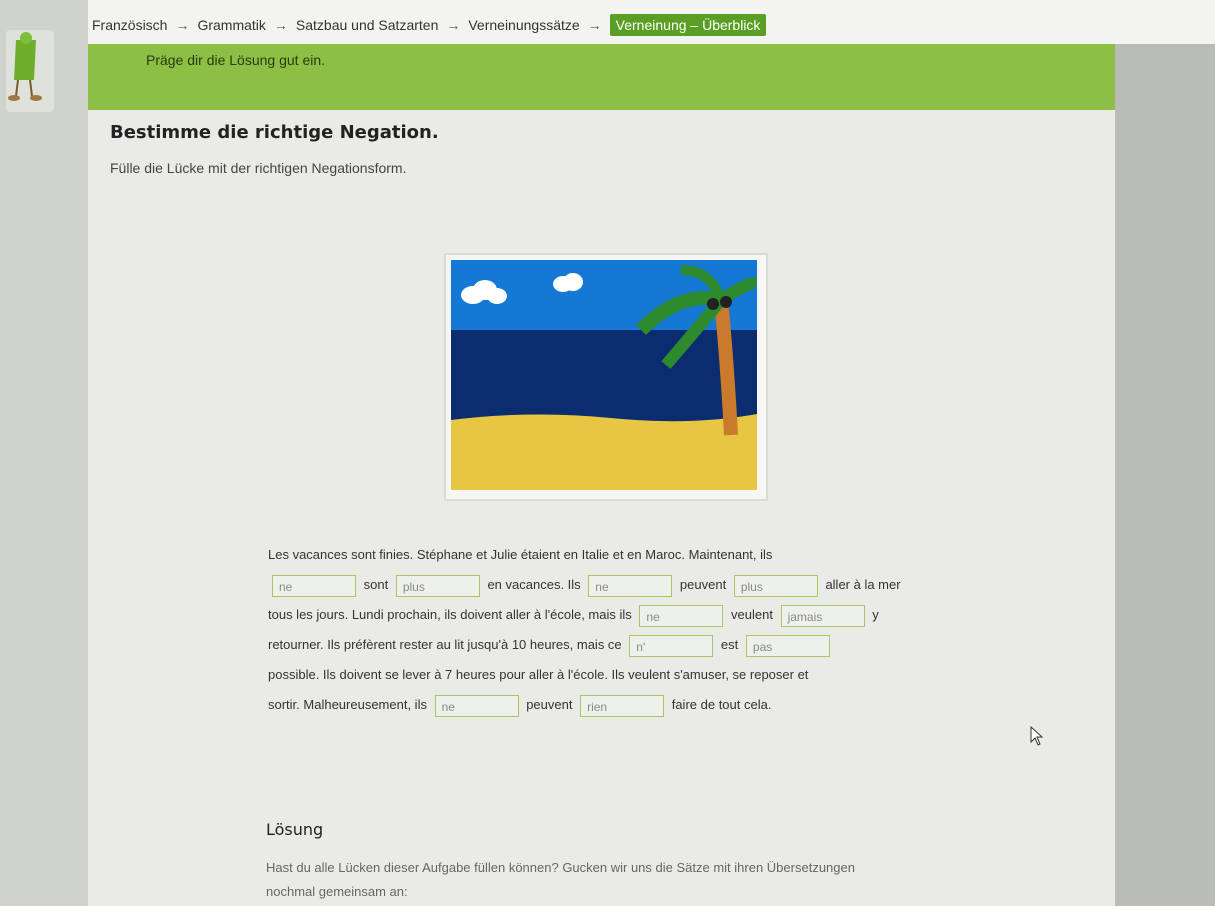  I want to click on breadcrumb-item-franzoesisch: Französisch, so click(129, 25).